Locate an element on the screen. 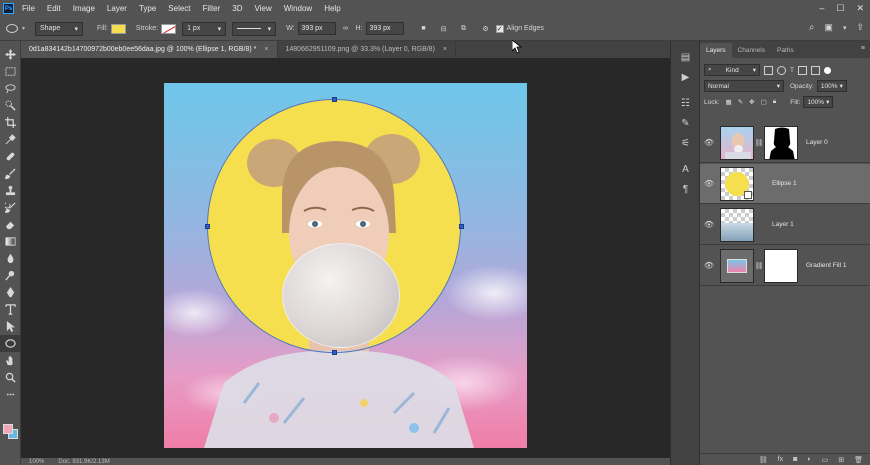  foreground-color-swatch is located at coordinates (8, 429).